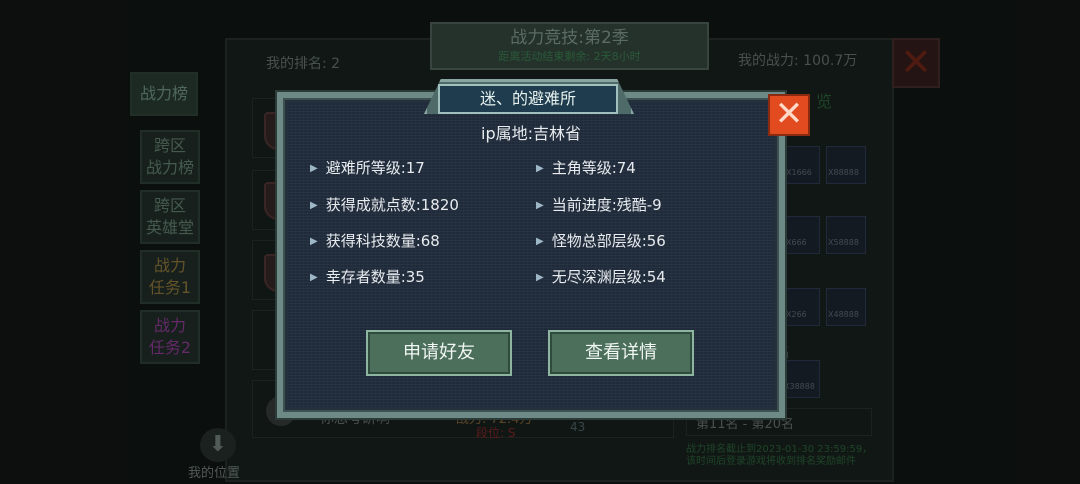 This screenshot has width=1080, height=484. I want to click on stat-tech-count: ▶ 获得科技数量:68, so click(375, 240).